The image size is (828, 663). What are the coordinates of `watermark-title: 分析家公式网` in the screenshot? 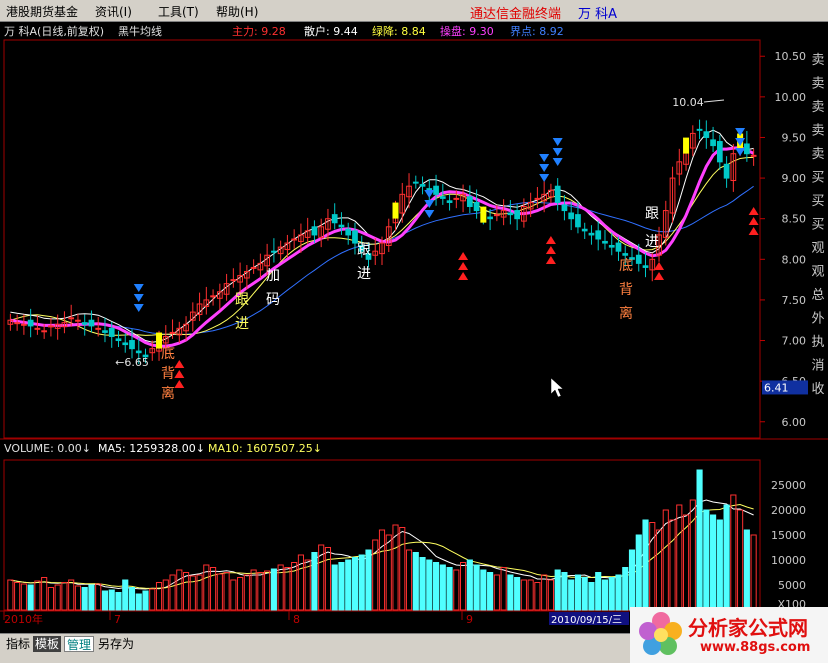 It's located at (748, 628).